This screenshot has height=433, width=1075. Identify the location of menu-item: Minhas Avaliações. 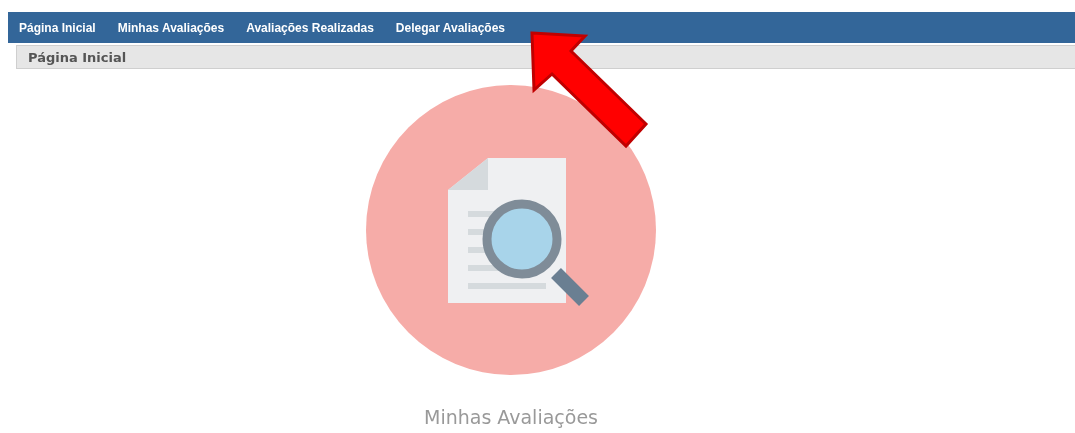
(171, 27).